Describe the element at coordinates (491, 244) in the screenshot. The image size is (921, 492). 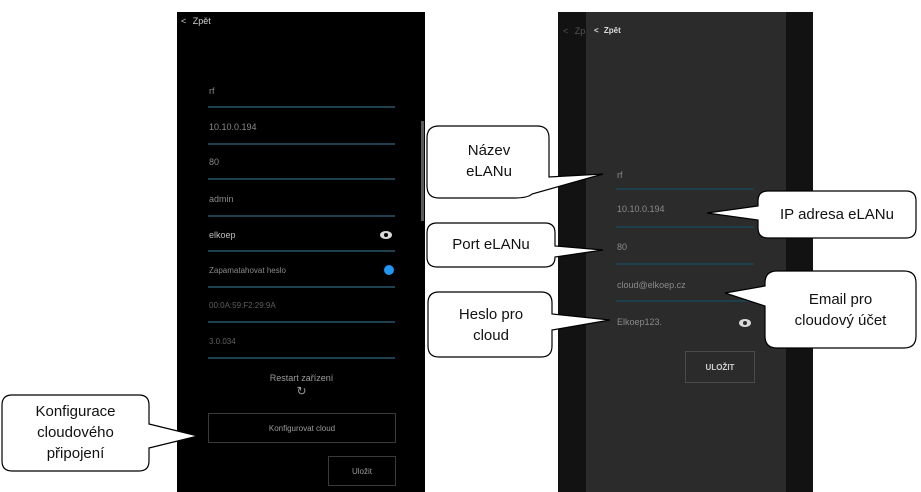
I see `callout-port-text: Port eLANu` at that location.